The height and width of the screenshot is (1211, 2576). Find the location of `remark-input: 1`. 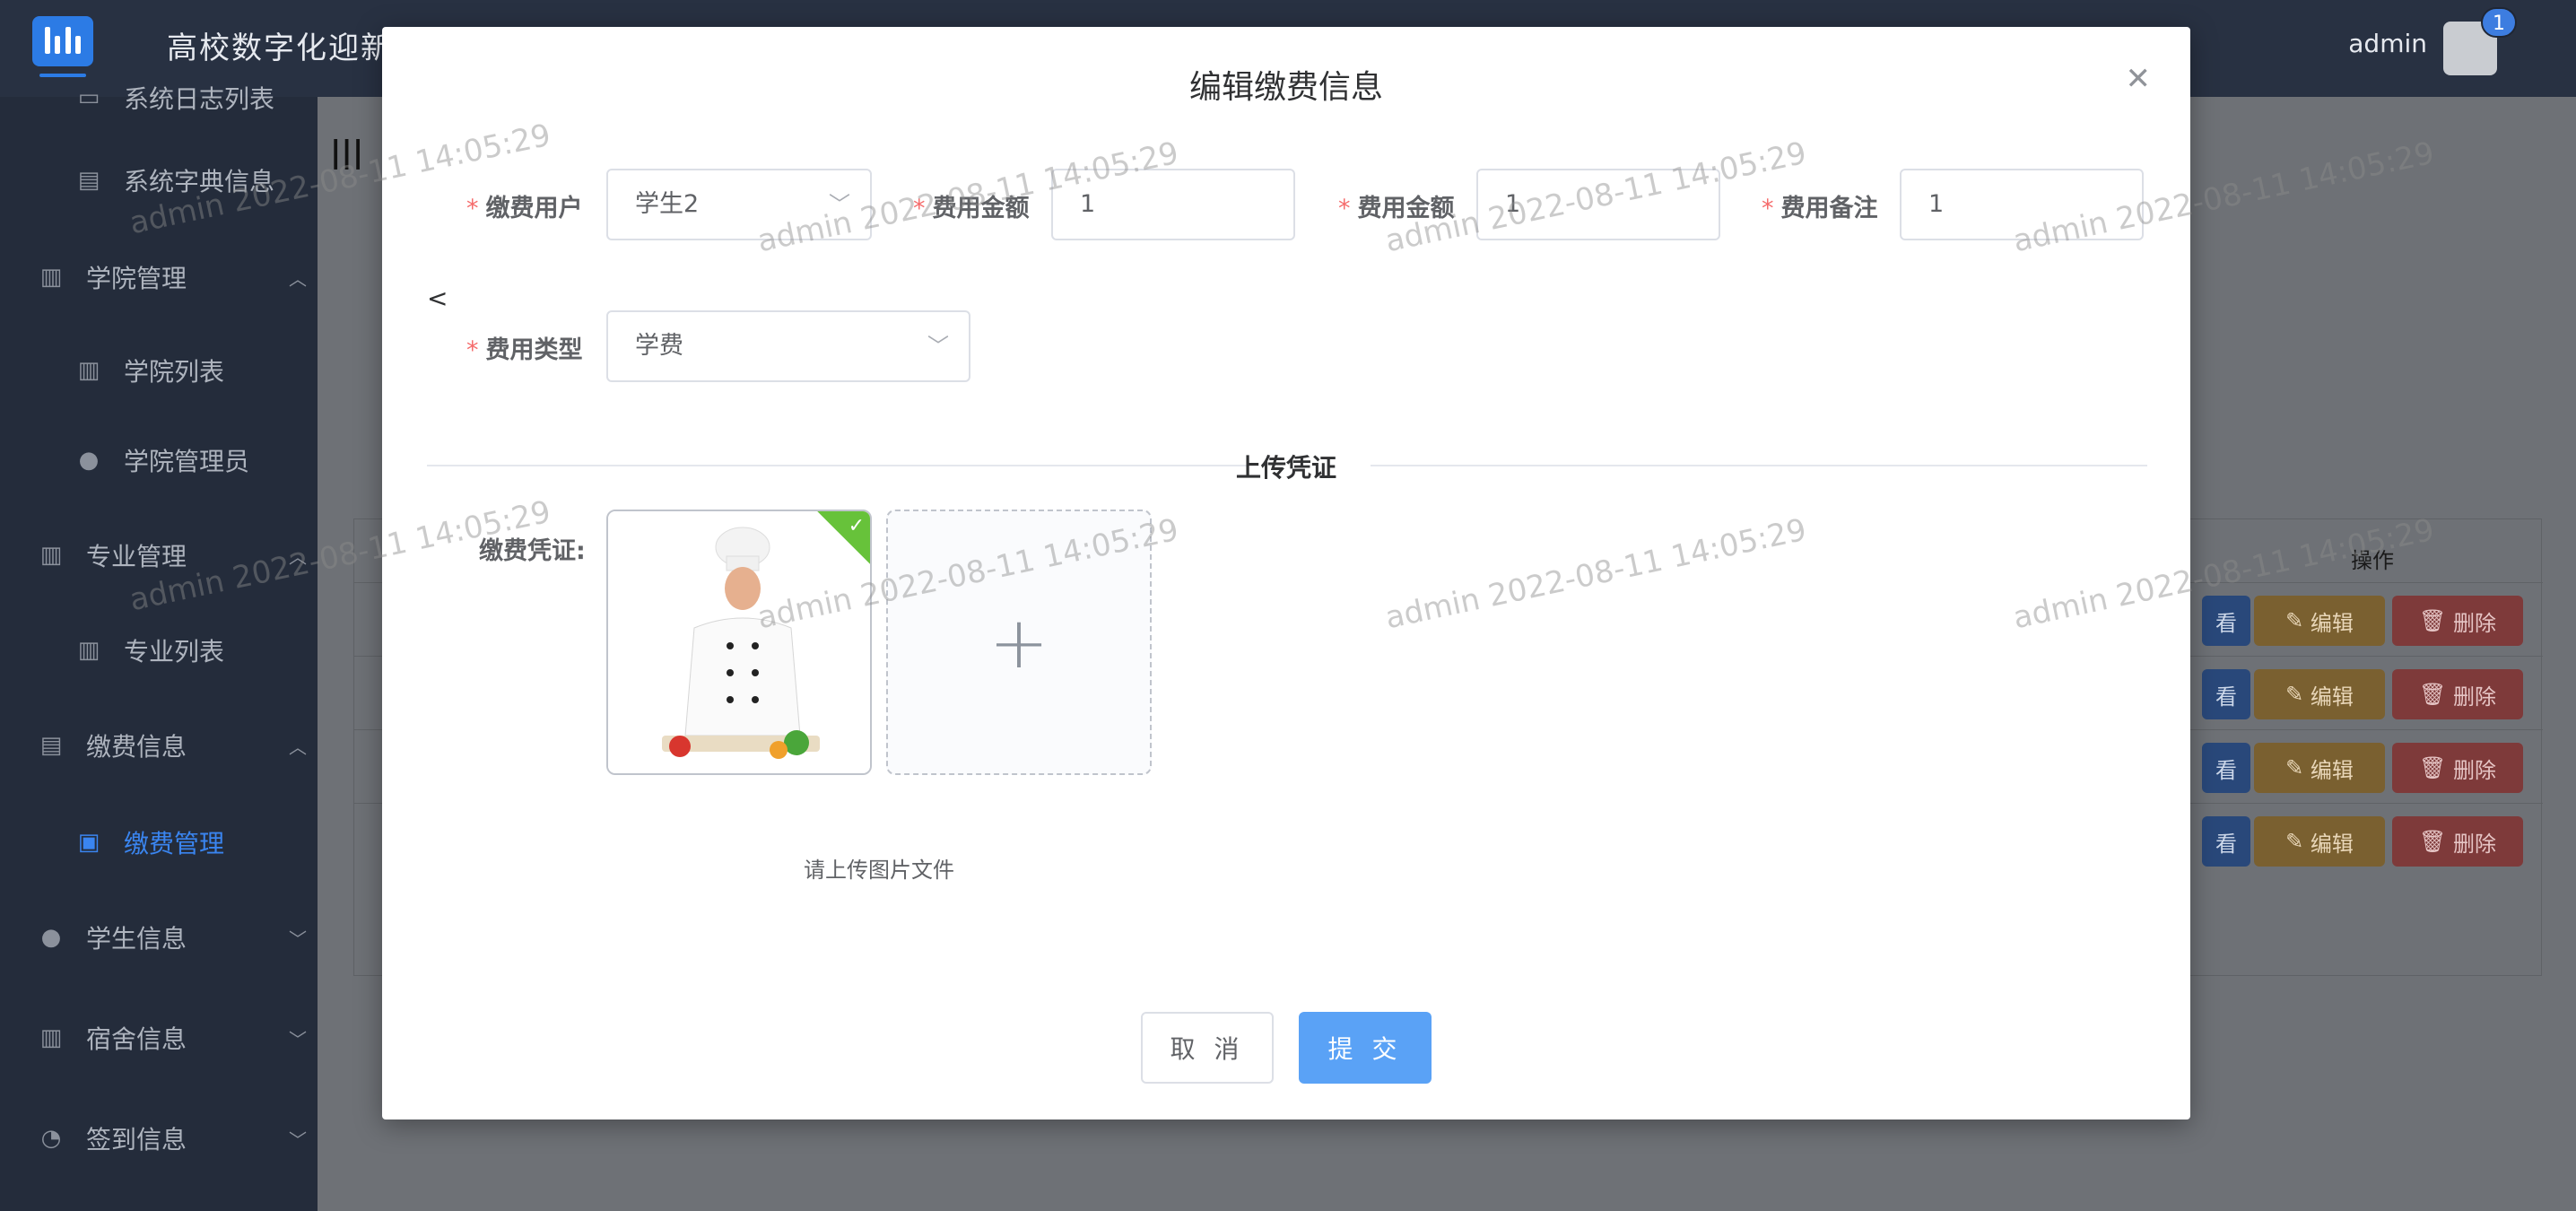

remark-input: 1 is located at coordinates (2022, 204).